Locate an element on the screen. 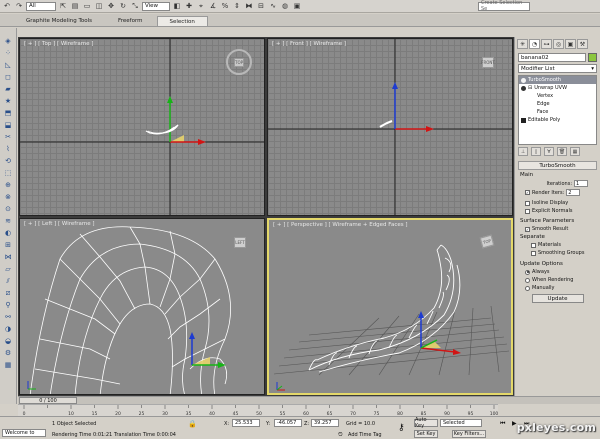 The image size is (600, 439). chamfer-icon: ⬚ is located at coordinates (8, 173).